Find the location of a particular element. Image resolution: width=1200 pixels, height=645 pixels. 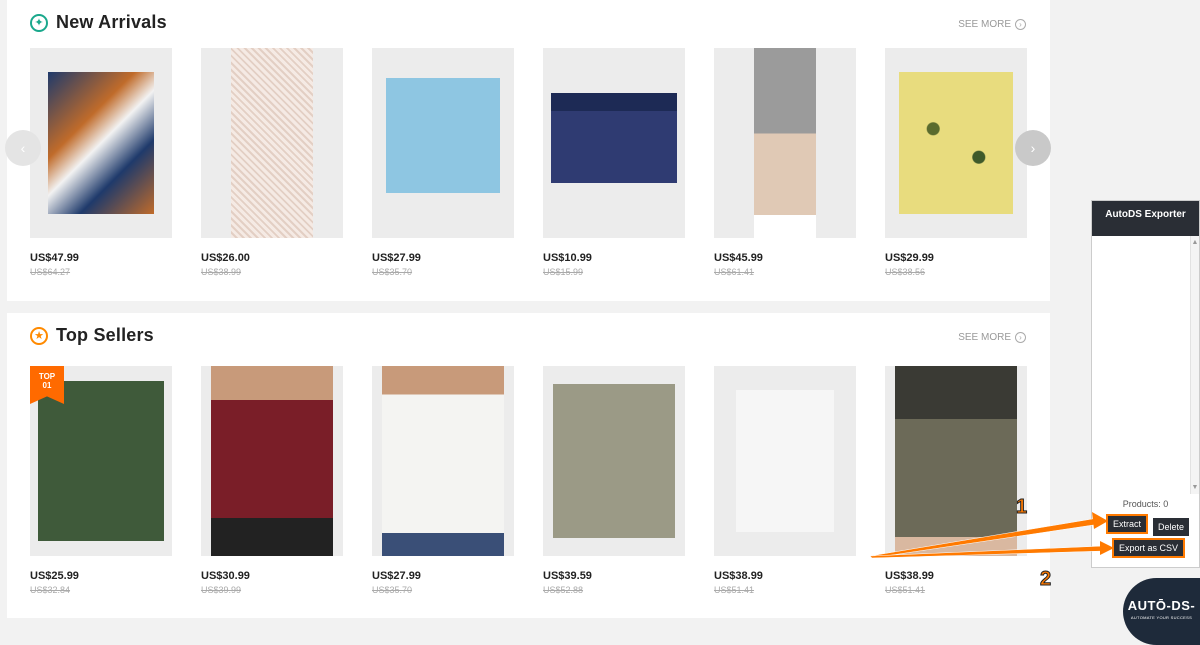

product-old-price: US$64.27 is located at coordinates (50, 272).